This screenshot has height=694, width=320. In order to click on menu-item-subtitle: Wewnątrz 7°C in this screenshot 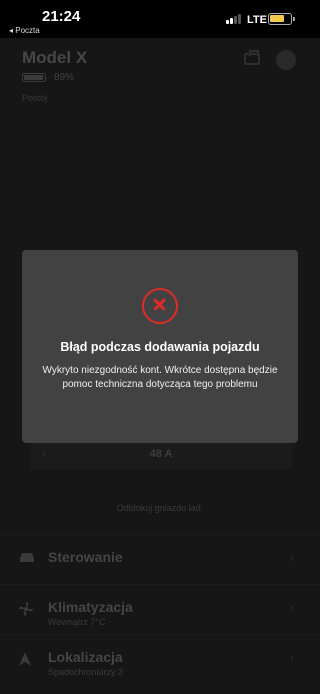, I will do `click(77, 622)`.